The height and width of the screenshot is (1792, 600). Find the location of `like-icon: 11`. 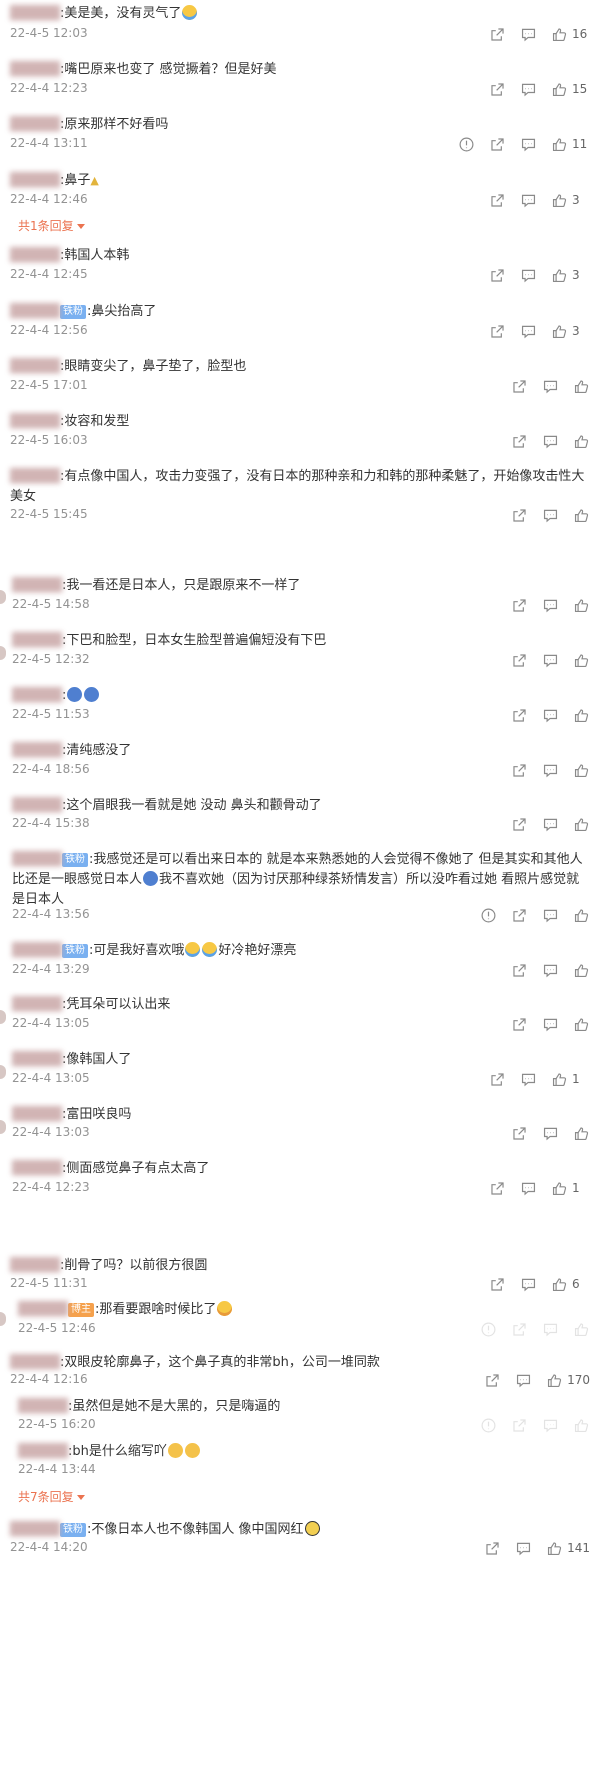

like-icon: 11 is located at coordinates (570, 144).